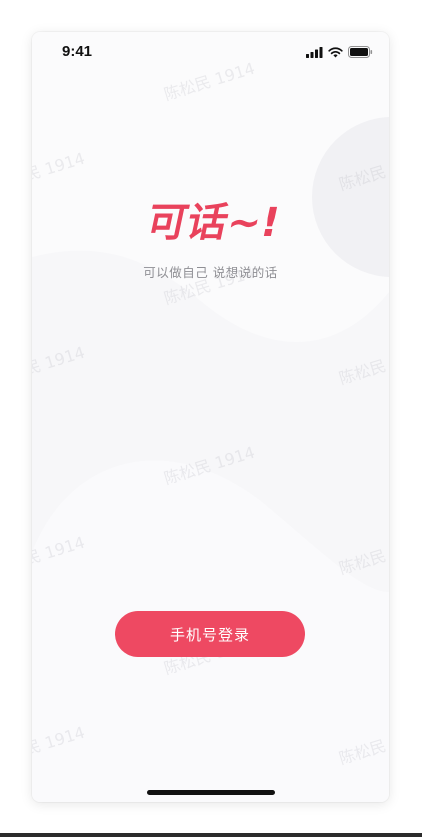 The height and width of the screenshot is (837, 422). What do you see at coordinates (211, 835) in the screenshot?
I see `bottom-rule` at bounding box center [211, 835].